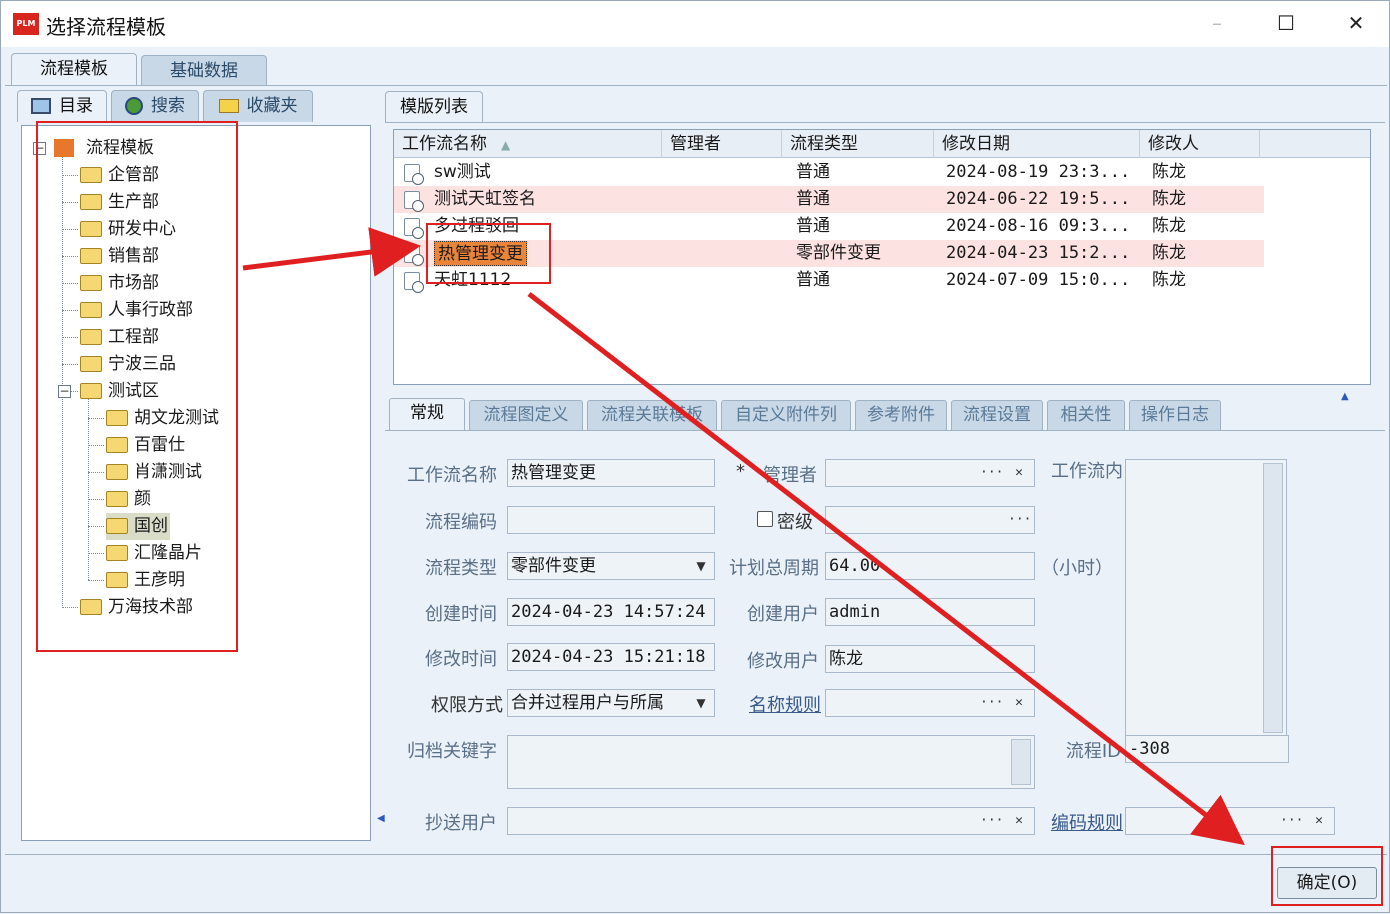  What do you see at coordinates (331, 252) in the screenshot?
I see `arrow-to-row` at bounding box center [331, 252].